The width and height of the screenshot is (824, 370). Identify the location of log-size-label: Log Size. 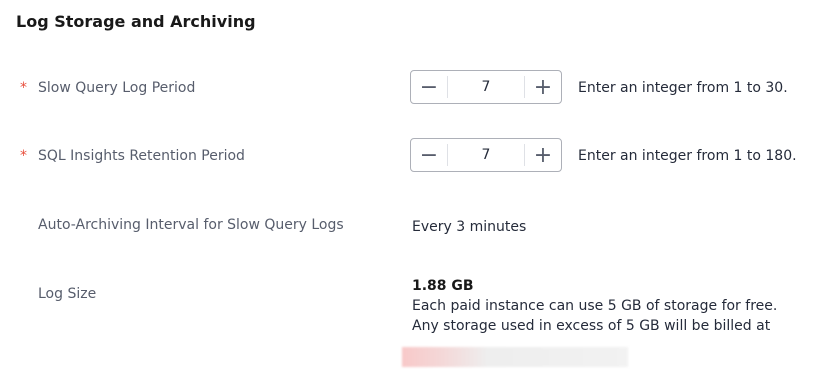
(67, 294).